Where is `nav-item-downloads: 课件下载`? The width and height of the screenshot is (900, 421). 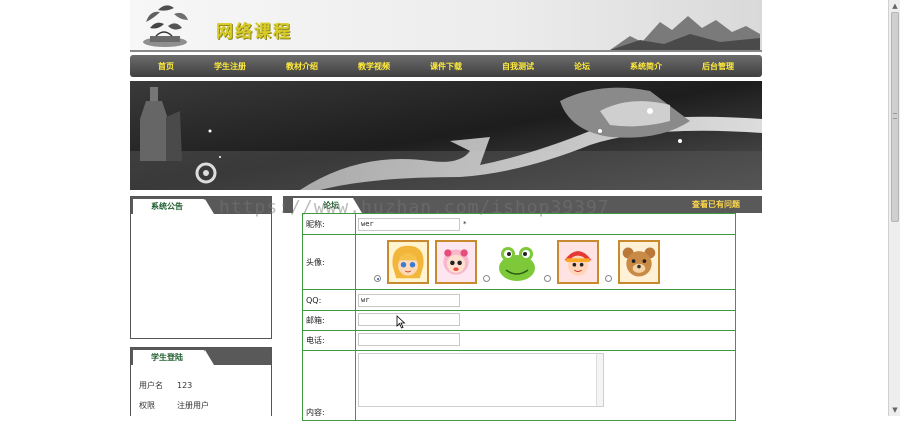
nav-item-downloads: 课件下载 is located at coordinates (446, 66).